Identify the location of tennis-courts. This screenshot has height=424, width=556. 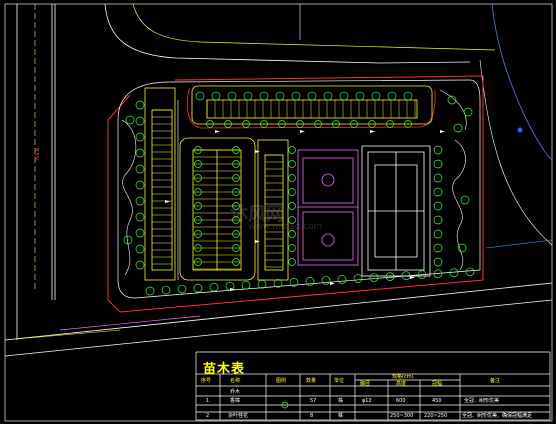
(396, 211).